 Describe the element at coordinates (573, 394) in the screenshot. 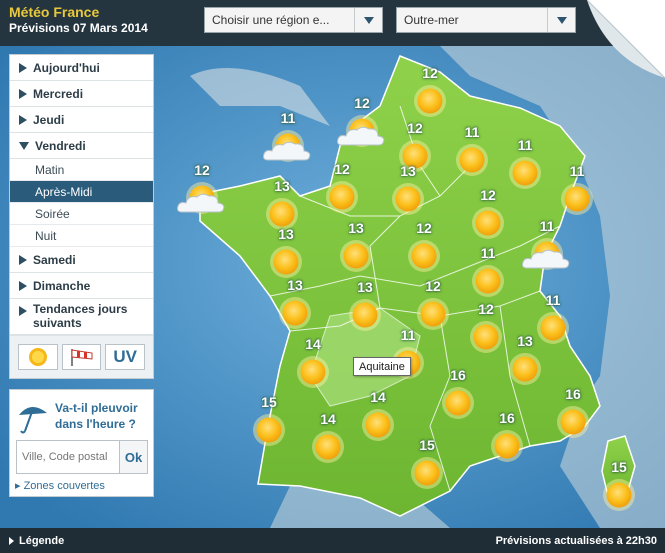

I see `forecast-temperature: 16` at that location.